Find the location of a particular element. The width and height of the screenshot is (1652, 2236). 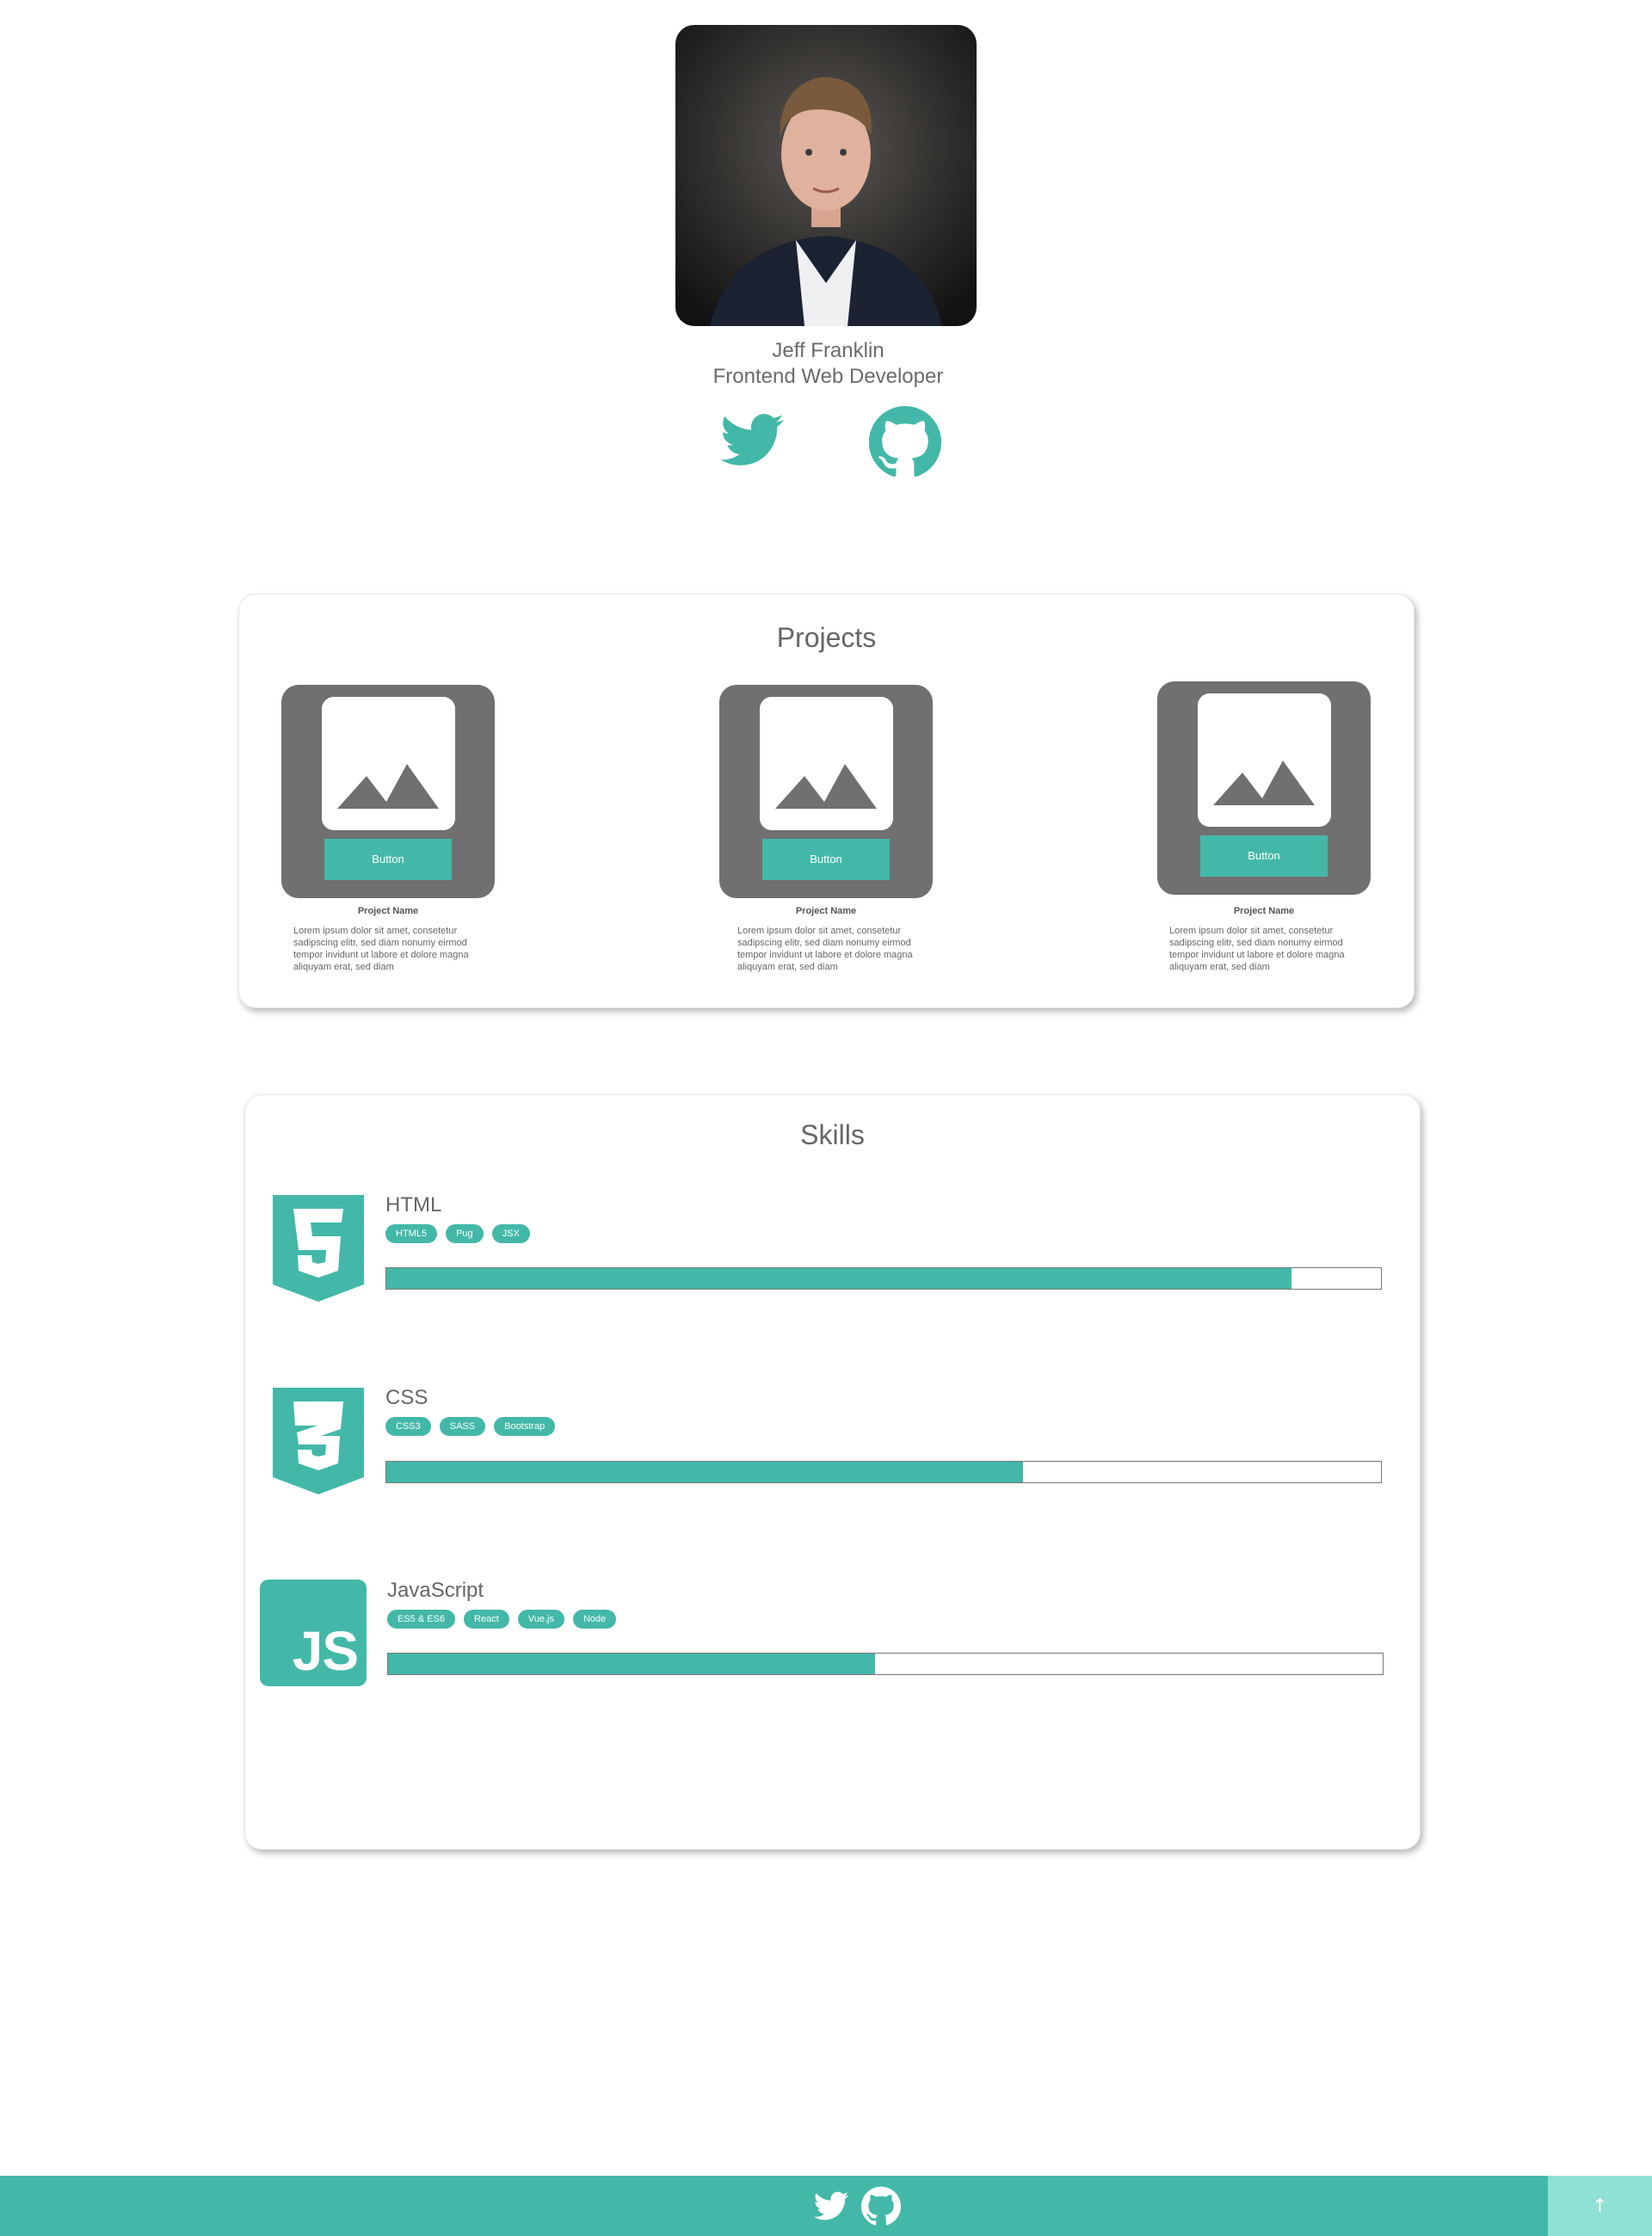

profile-photo-image is located at coordinates (826, 175).